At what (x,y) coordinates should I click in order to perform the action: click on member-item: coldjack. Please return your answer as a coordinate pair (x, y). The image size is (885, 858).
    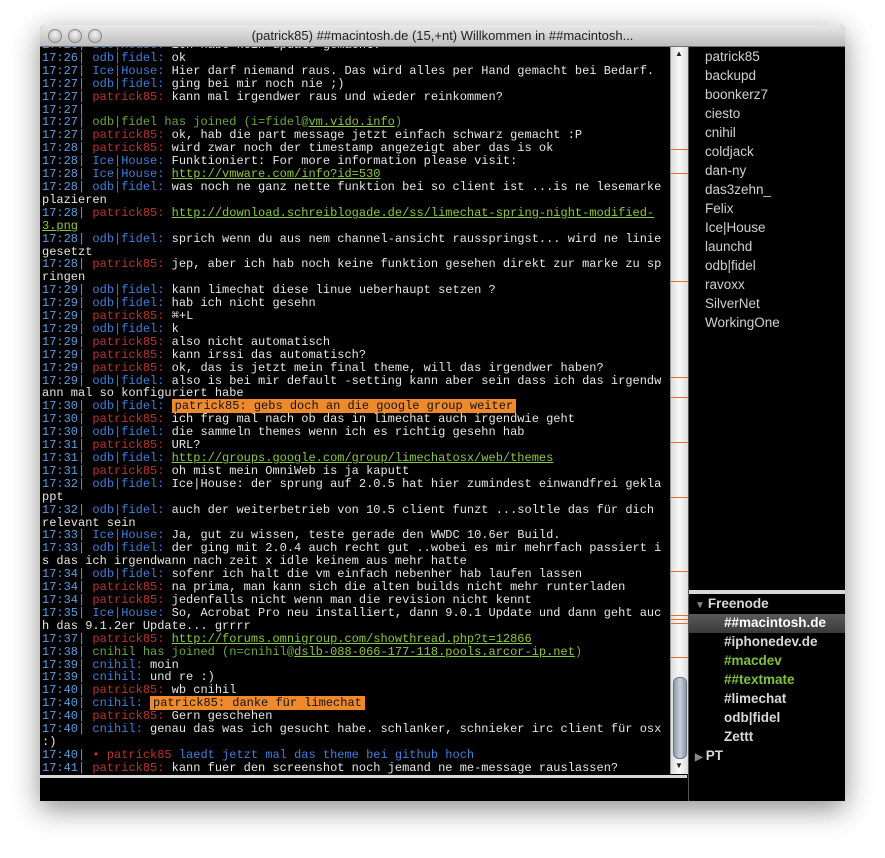
    Looking at the image, I should click on (729, 151).